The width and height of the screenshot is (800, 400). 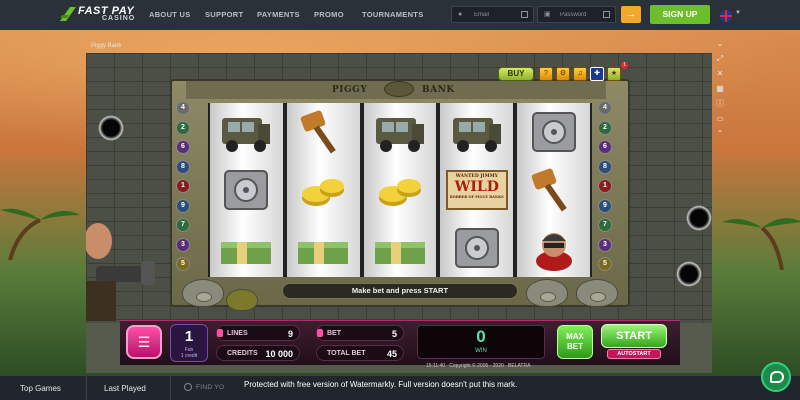 What do you see at coordinates (237, 333) in the screenshot?
I see `lines-label: LINES` at bounding box center [237, 333].